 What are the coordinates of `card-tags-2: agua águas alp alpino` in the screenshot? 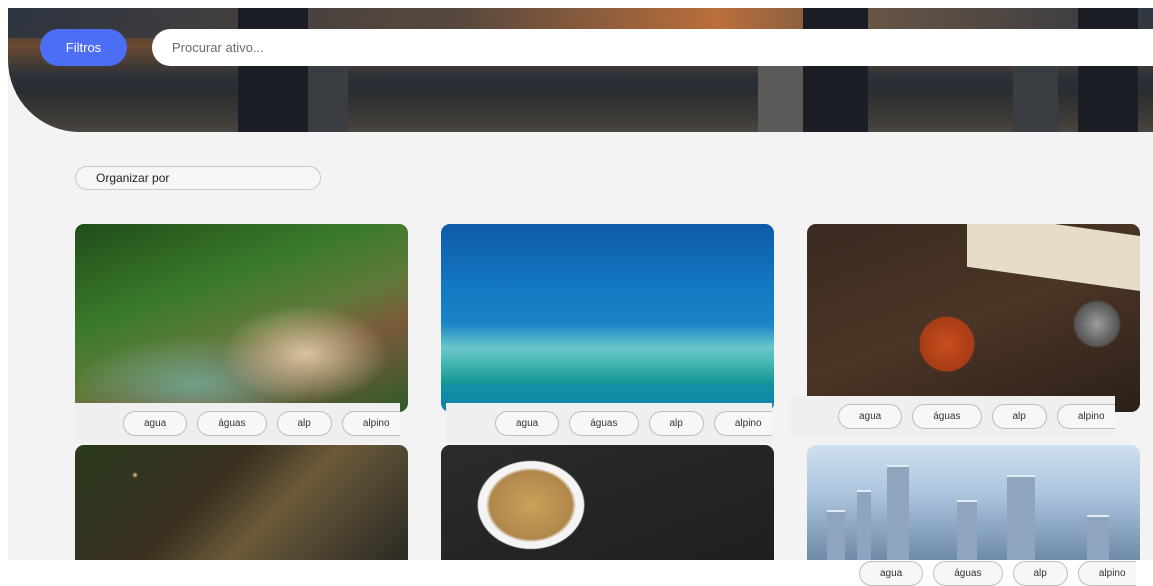 It's located at (609, 423).